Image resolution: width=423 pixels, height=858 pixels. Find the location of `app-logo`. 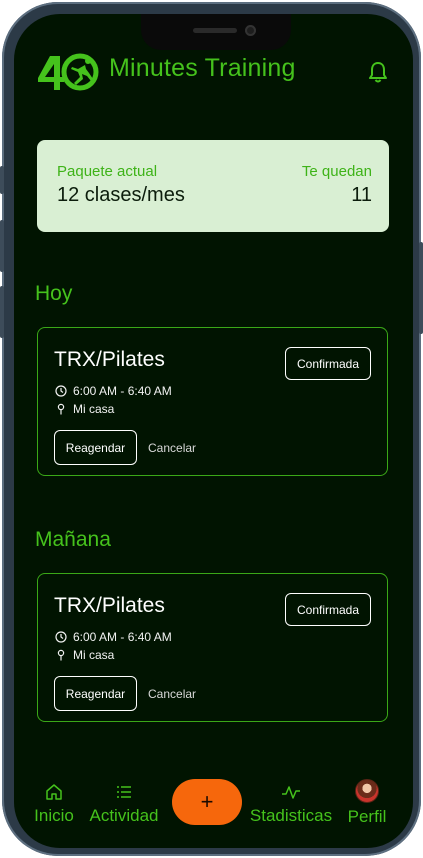

app-logo is located at coordinates (69, 72).